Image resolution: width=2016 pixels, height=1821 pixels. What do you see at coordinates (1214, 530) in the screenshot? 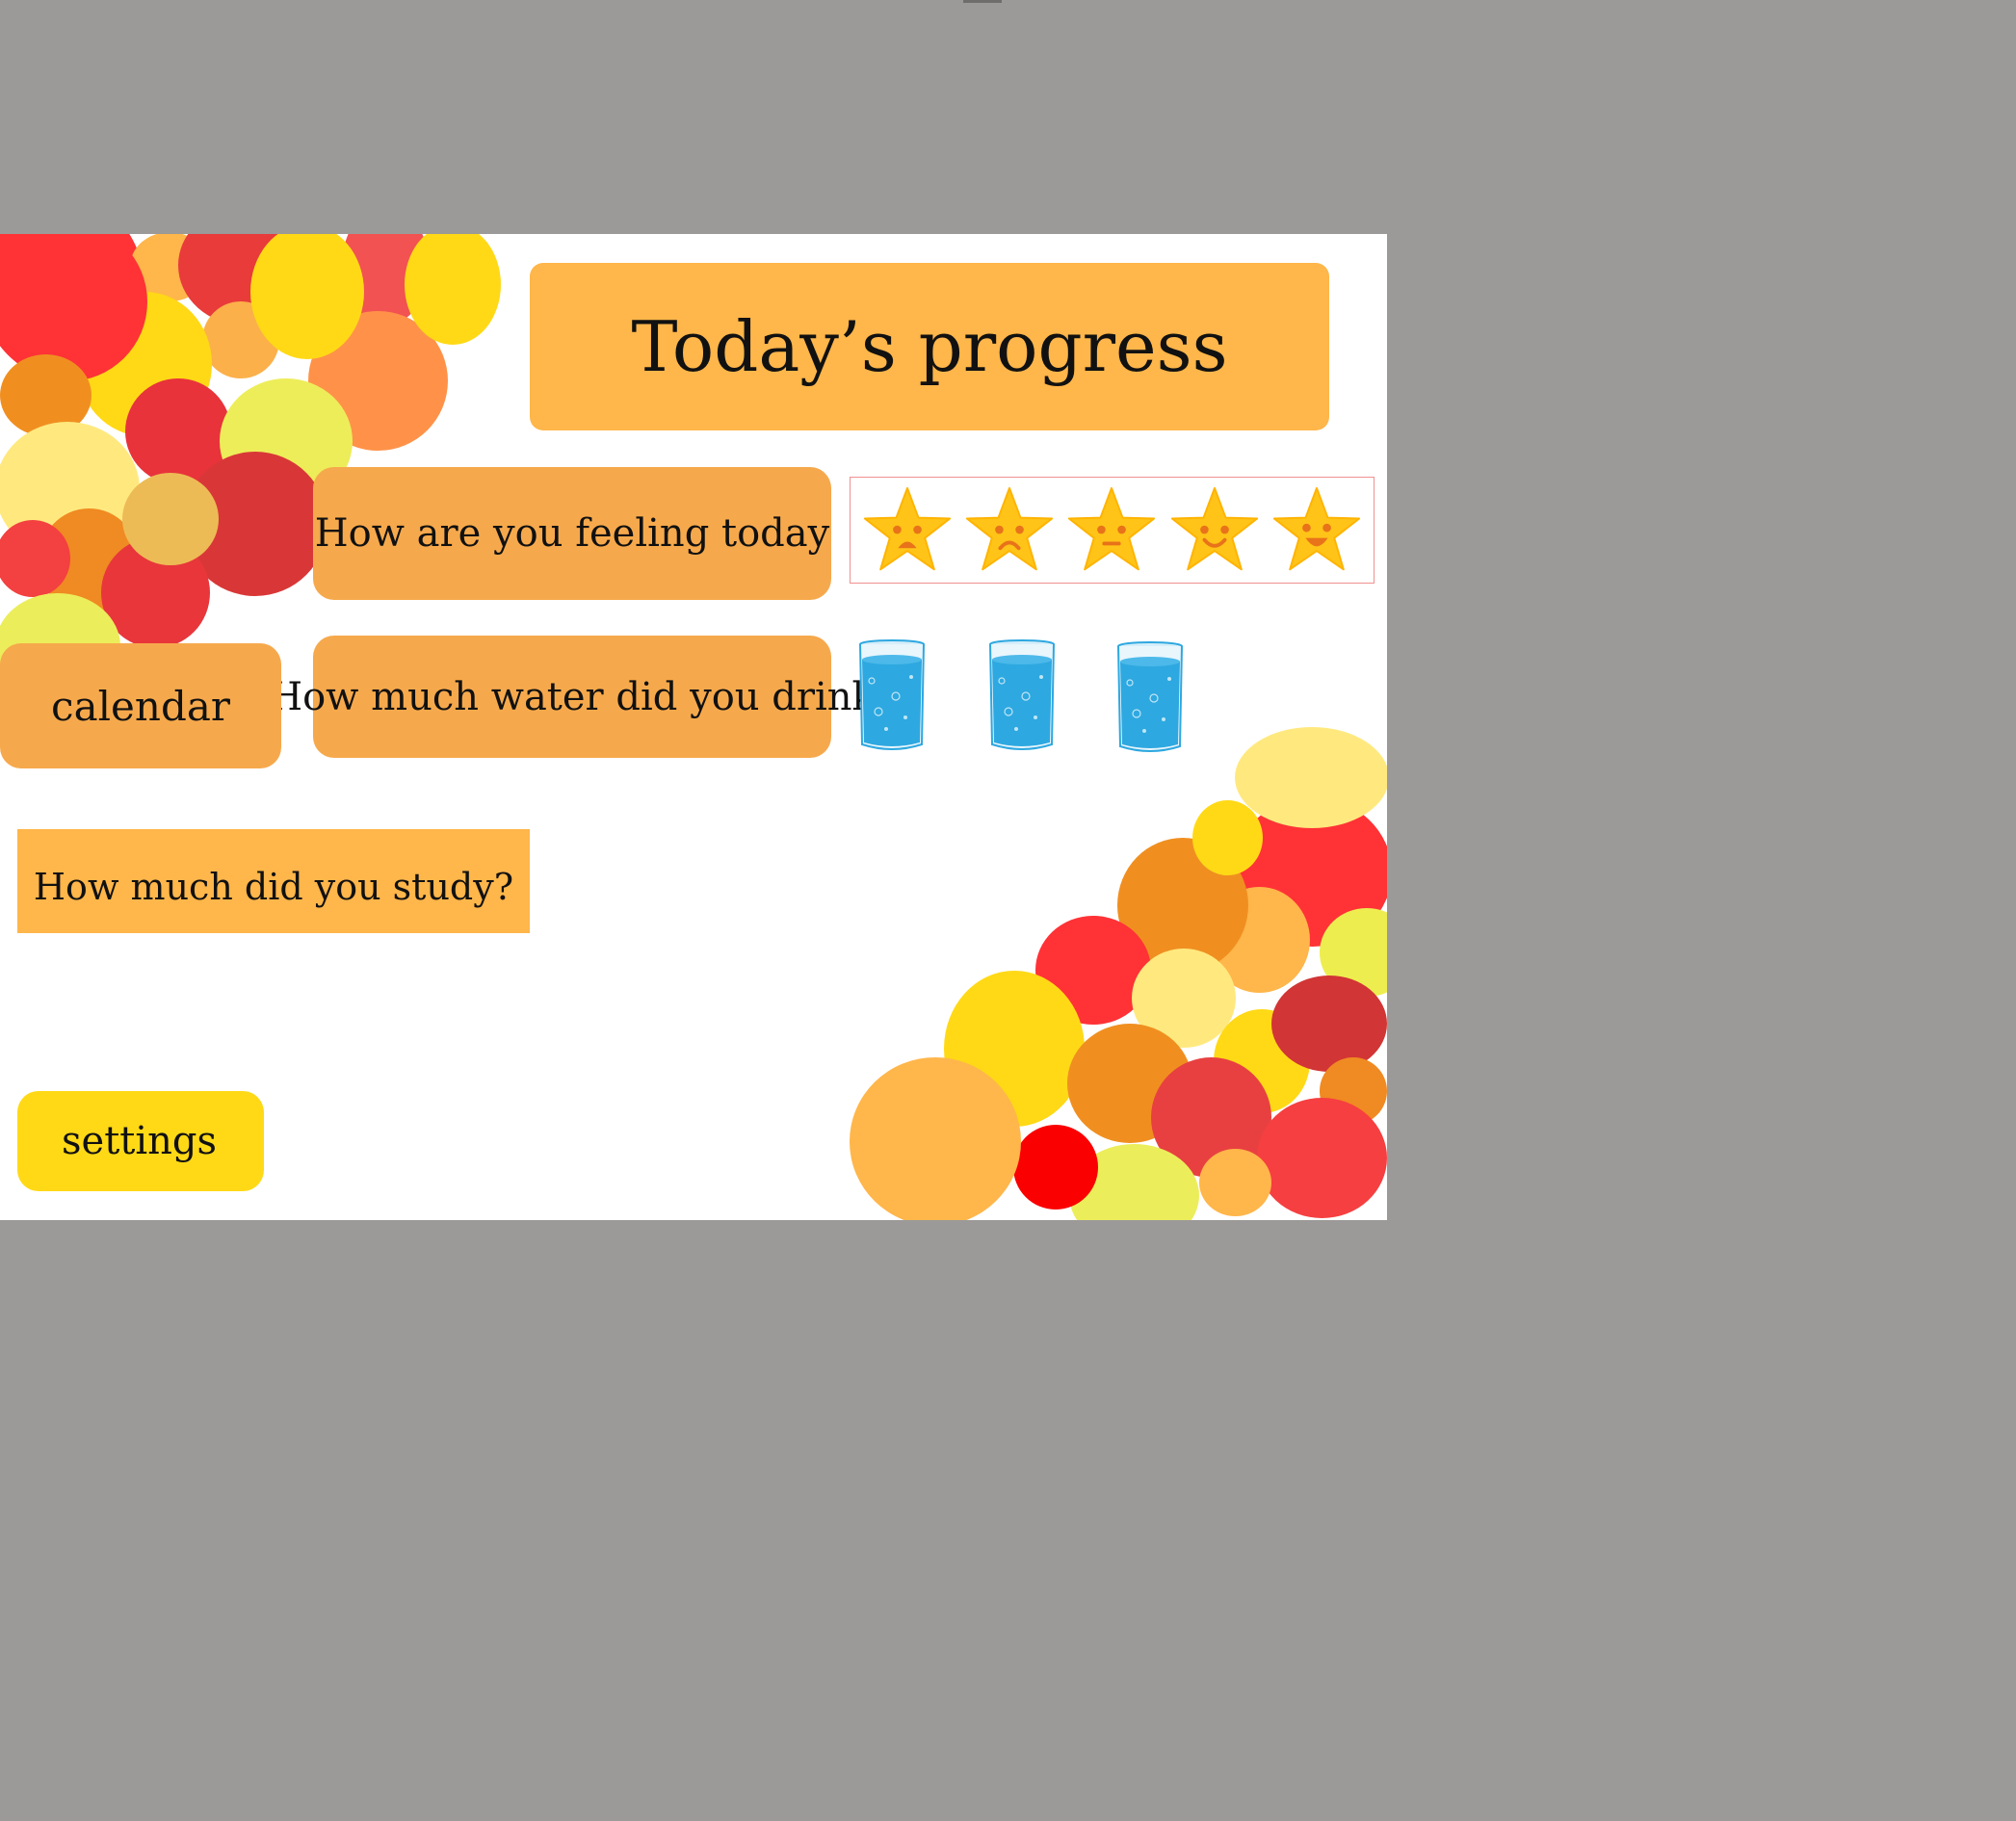
I see `smile-star-icon` at bounding box center [1214, 530].